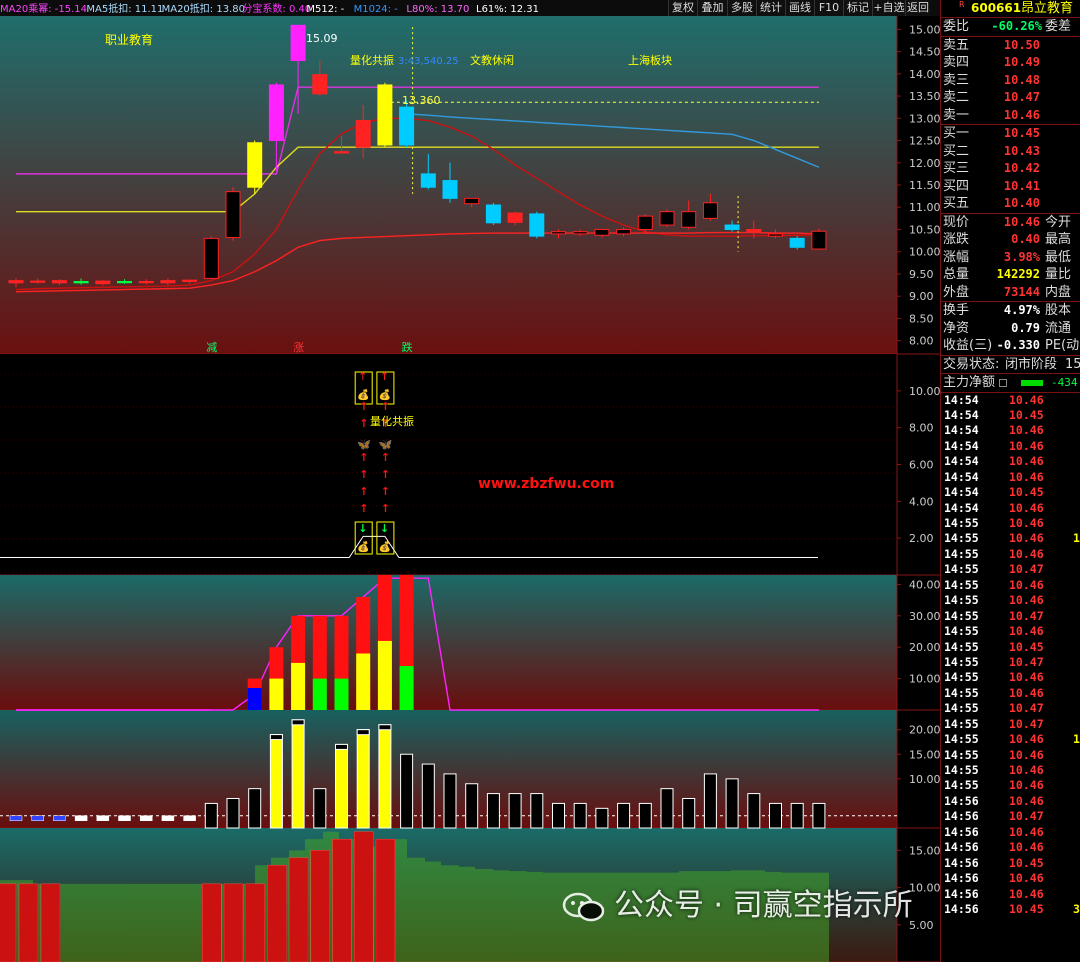 This screenshot has height=962, width=1080. I want to click on toolbar-button-7: +自选, so click(888, 8).